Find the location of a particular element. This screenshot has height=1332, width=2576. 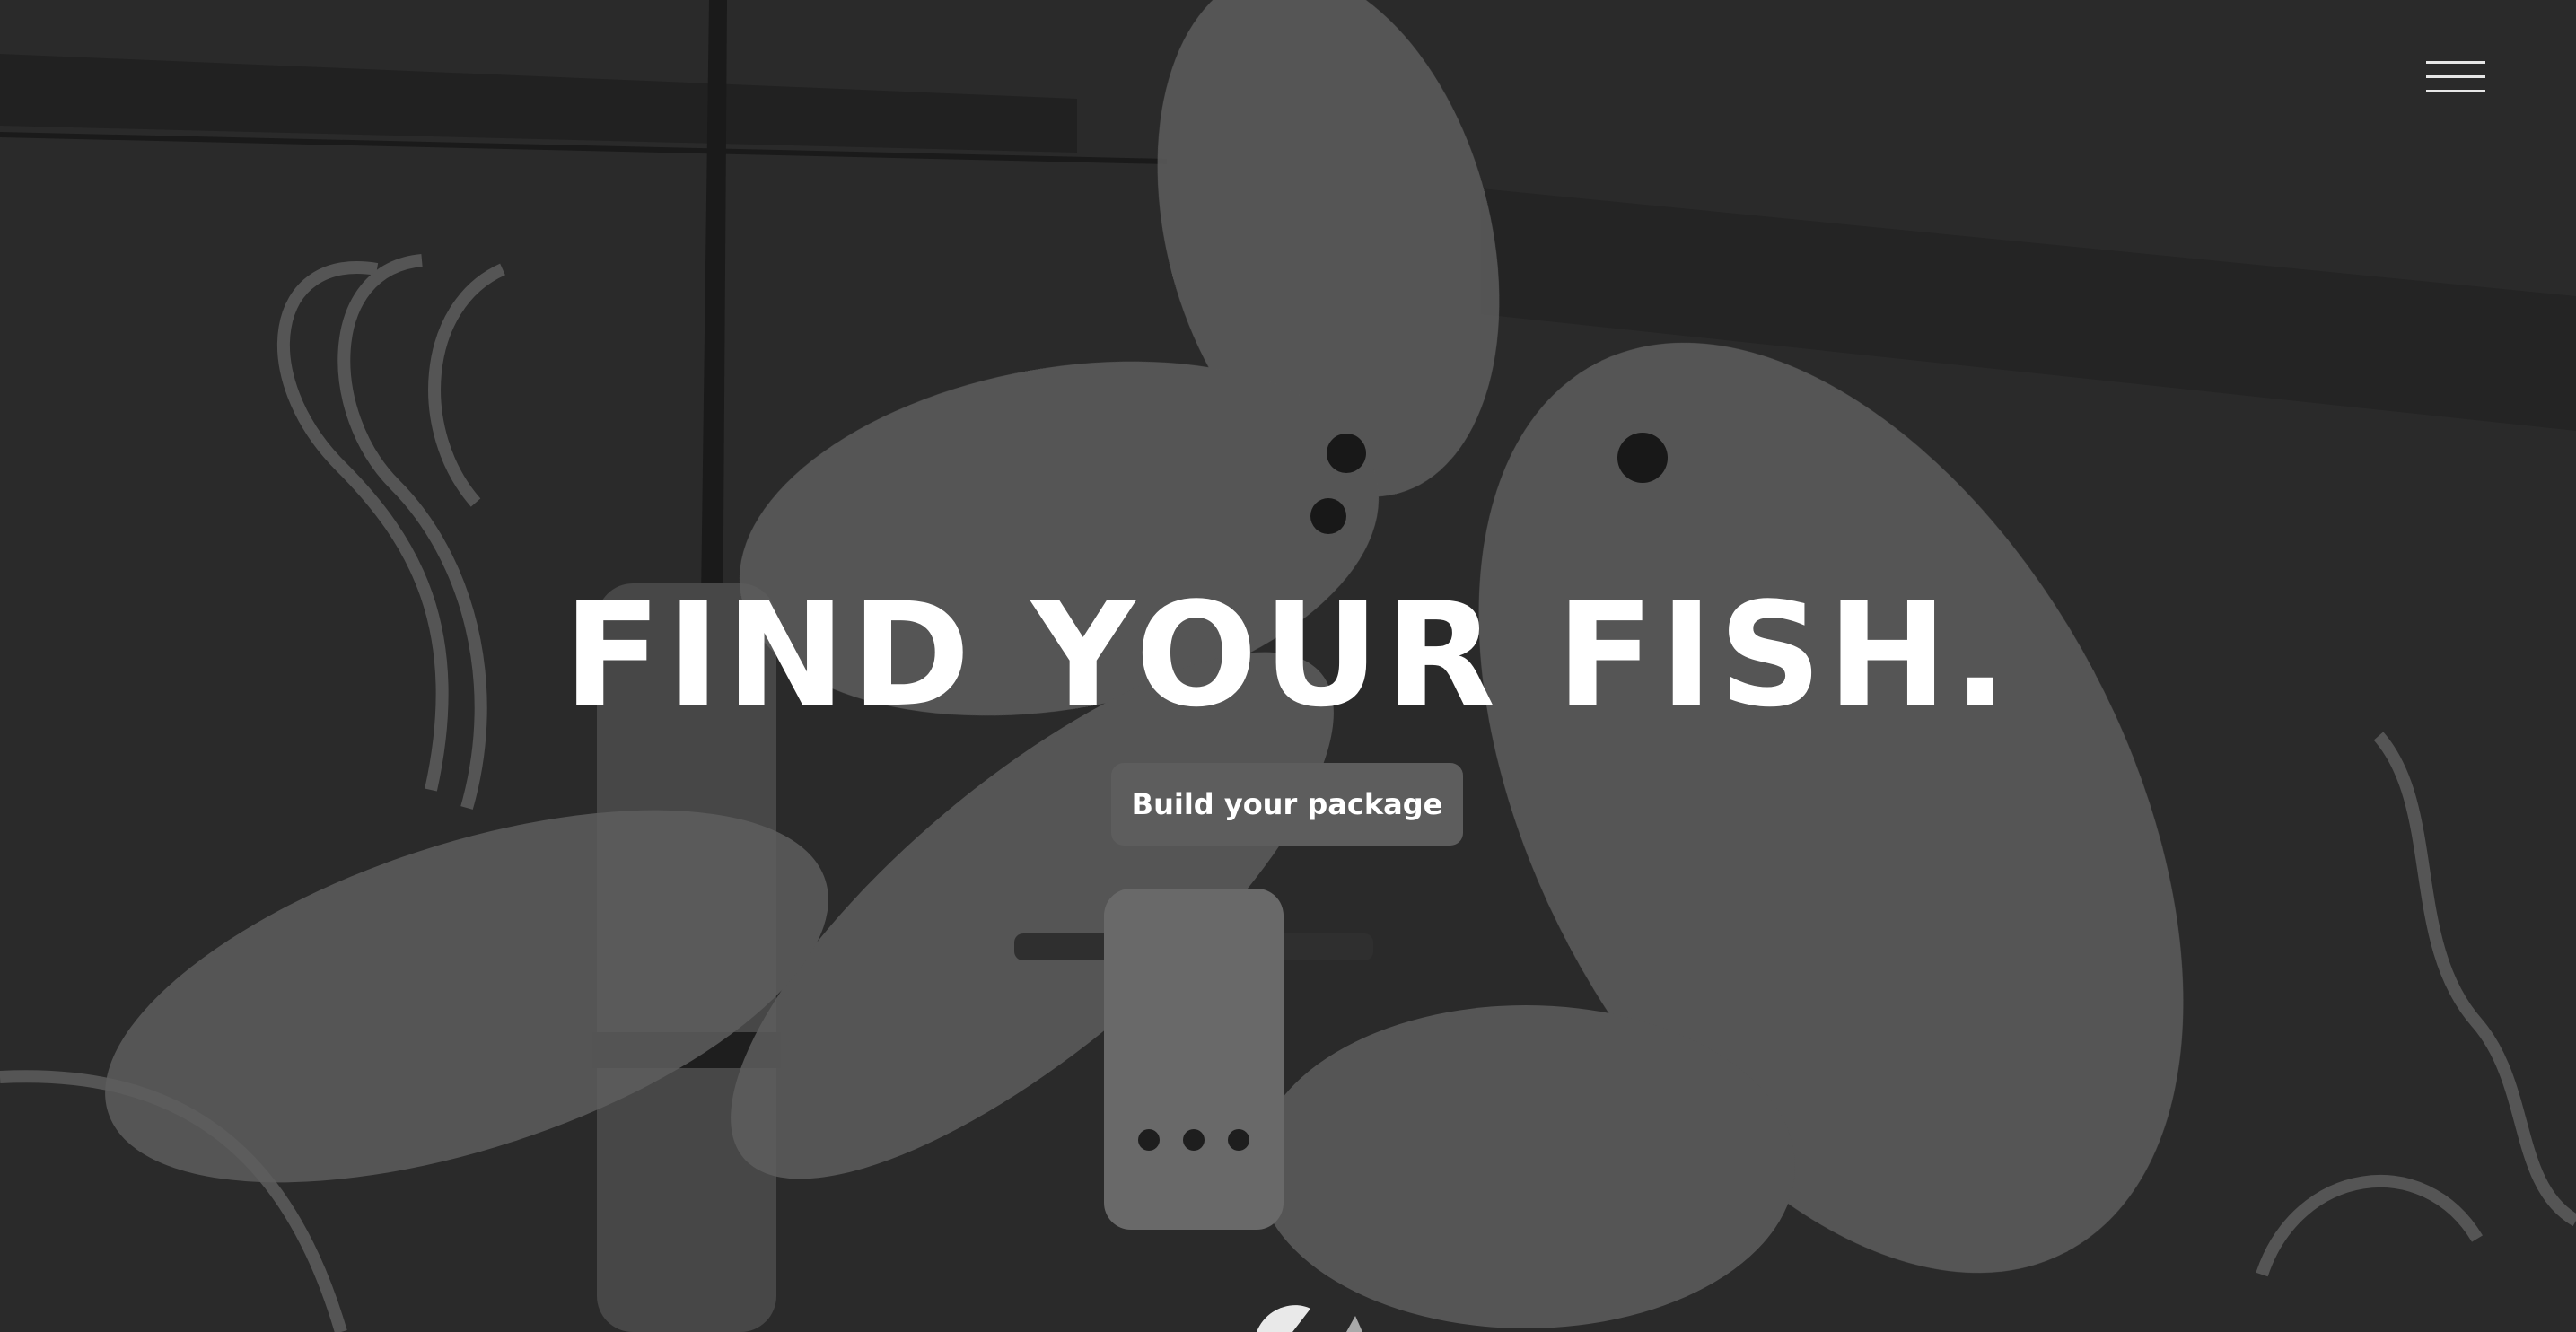

menu-line-bottom is located at coordinates (2455, 91).